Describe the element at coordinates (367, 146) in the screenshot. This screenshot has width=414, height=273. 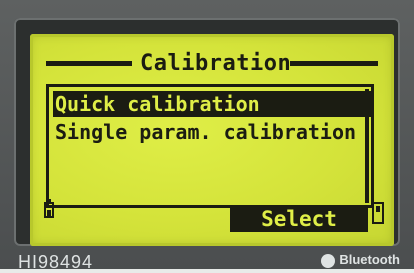
I see `menu-scrollbar` at that location.